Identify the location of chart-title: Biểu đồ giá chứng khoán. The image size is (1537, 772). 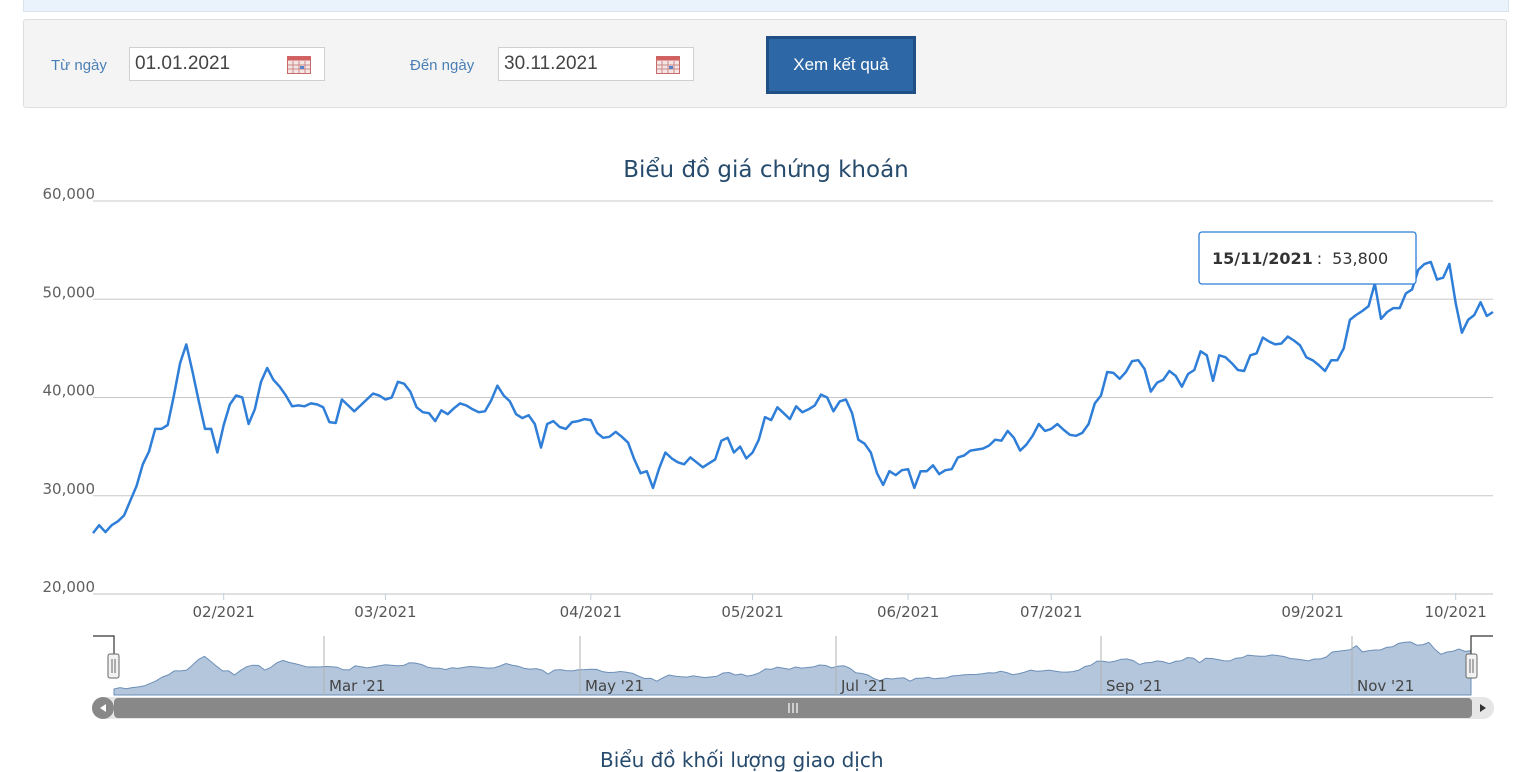
(766, 170).